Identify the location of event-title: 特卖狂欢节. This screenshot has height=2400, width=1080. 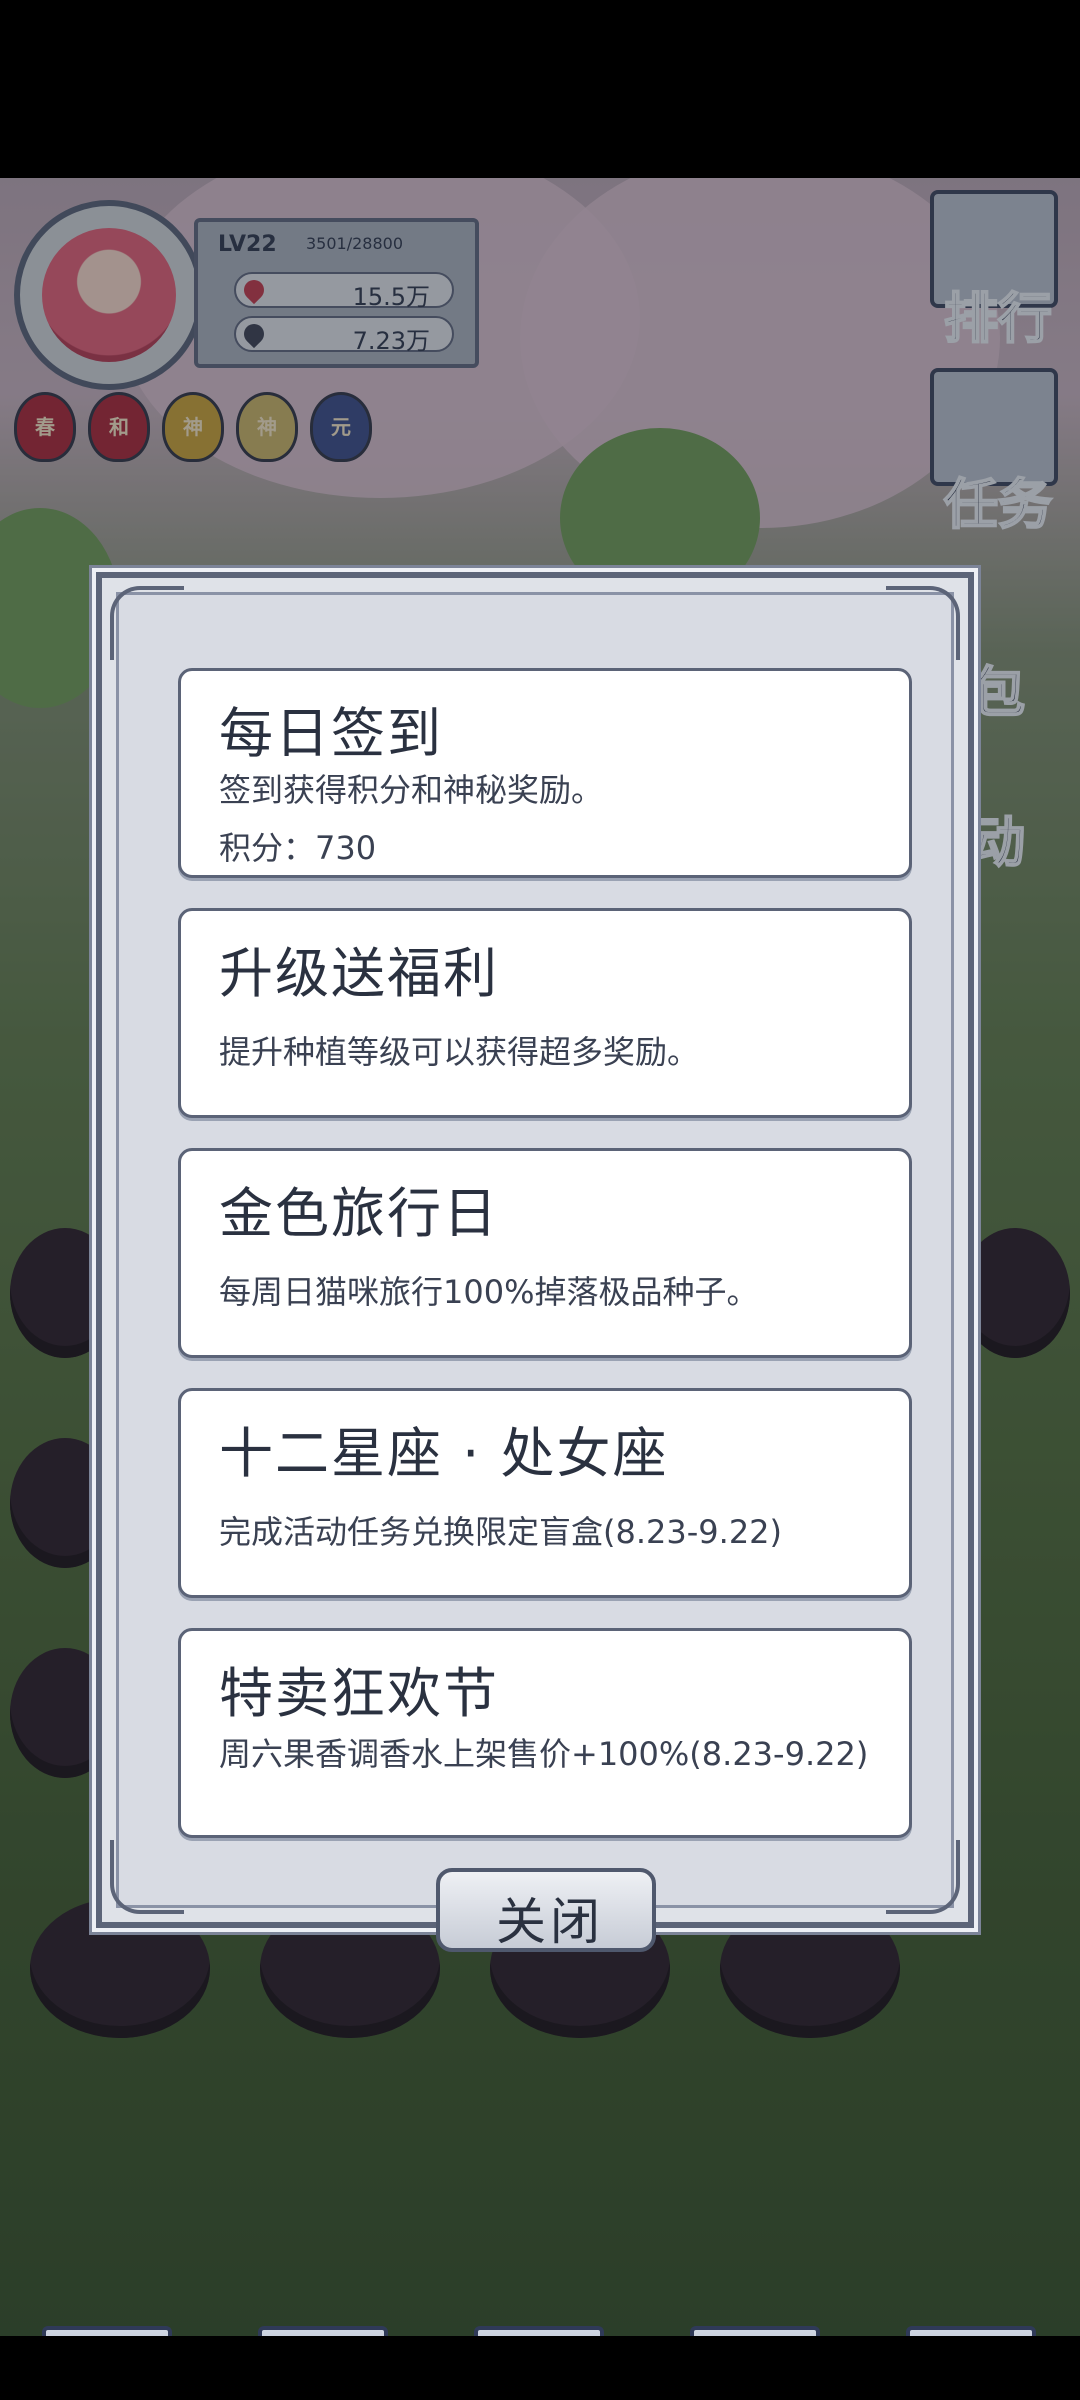
(359, 1693).